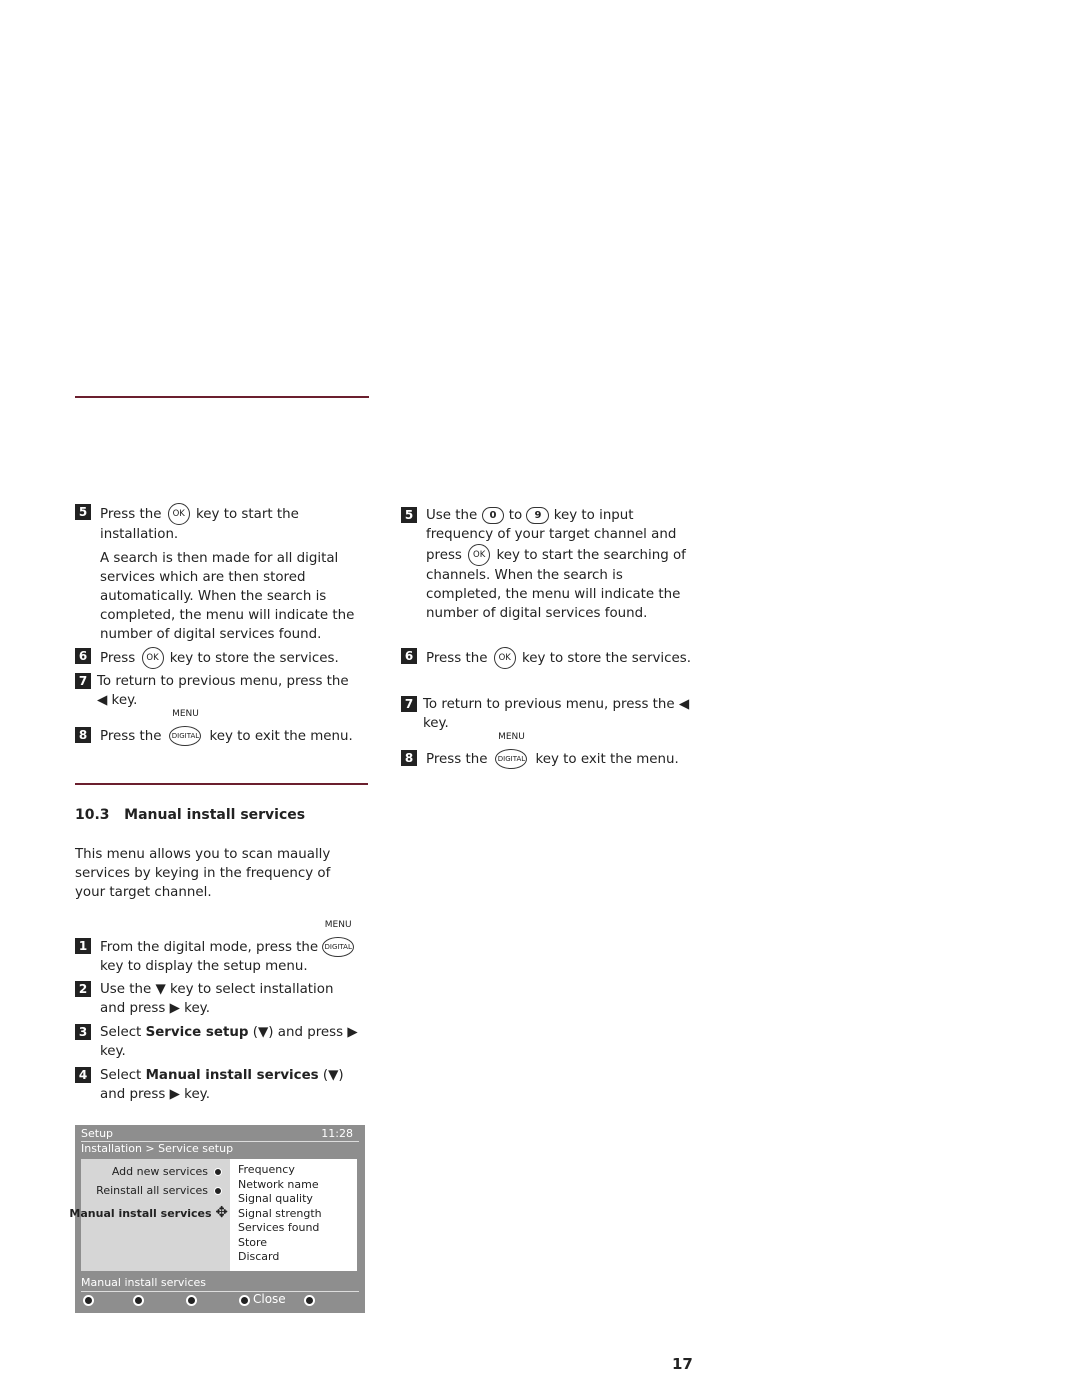 The width and height of the screenshot is (1080, 1397). Describe the element at coordinates (280, 1213) in the screenshot. I see `osd-option: Signal strength` at that location.